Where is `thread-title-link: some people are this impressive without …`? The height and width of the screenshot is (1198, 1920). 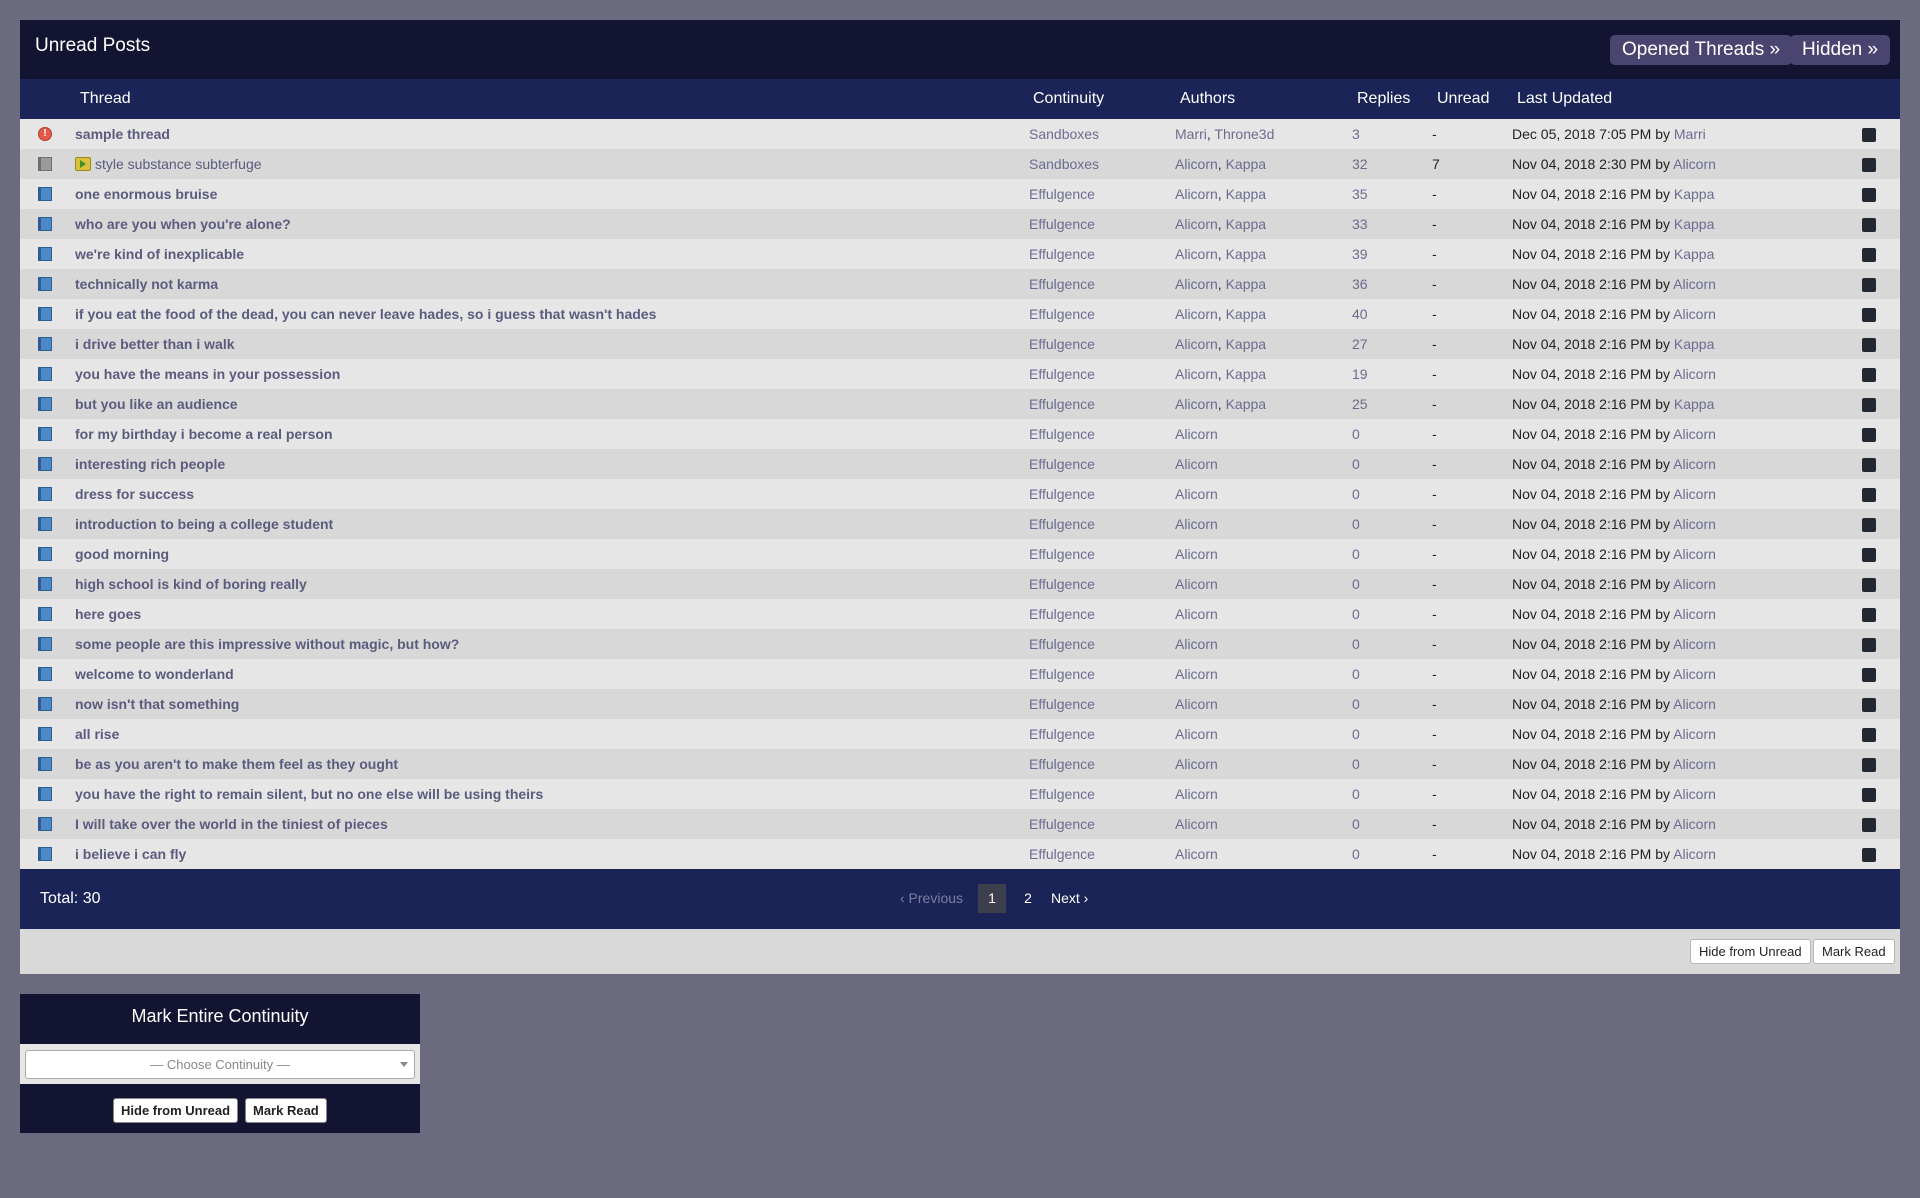
thread-title-link: some people are this impressive without … is located at coordinates (267, 644).